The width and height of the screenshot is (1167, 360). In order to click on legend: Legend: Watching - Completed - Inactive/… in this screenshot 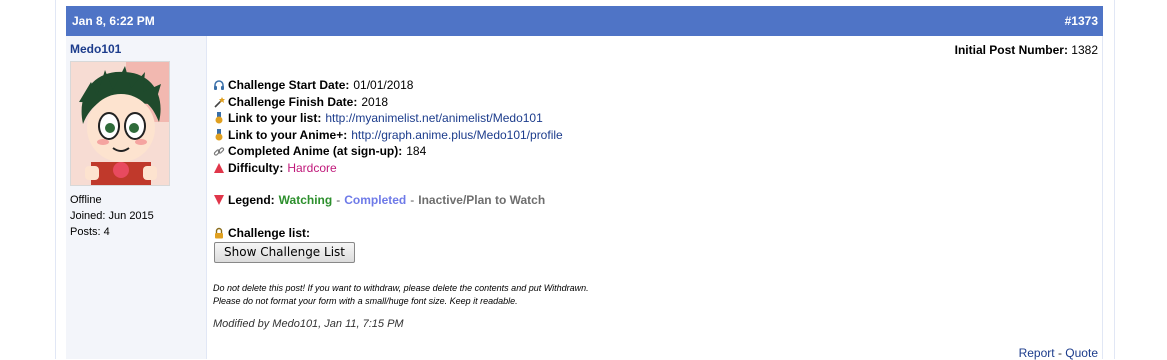, I will do `click(379, 200)`.